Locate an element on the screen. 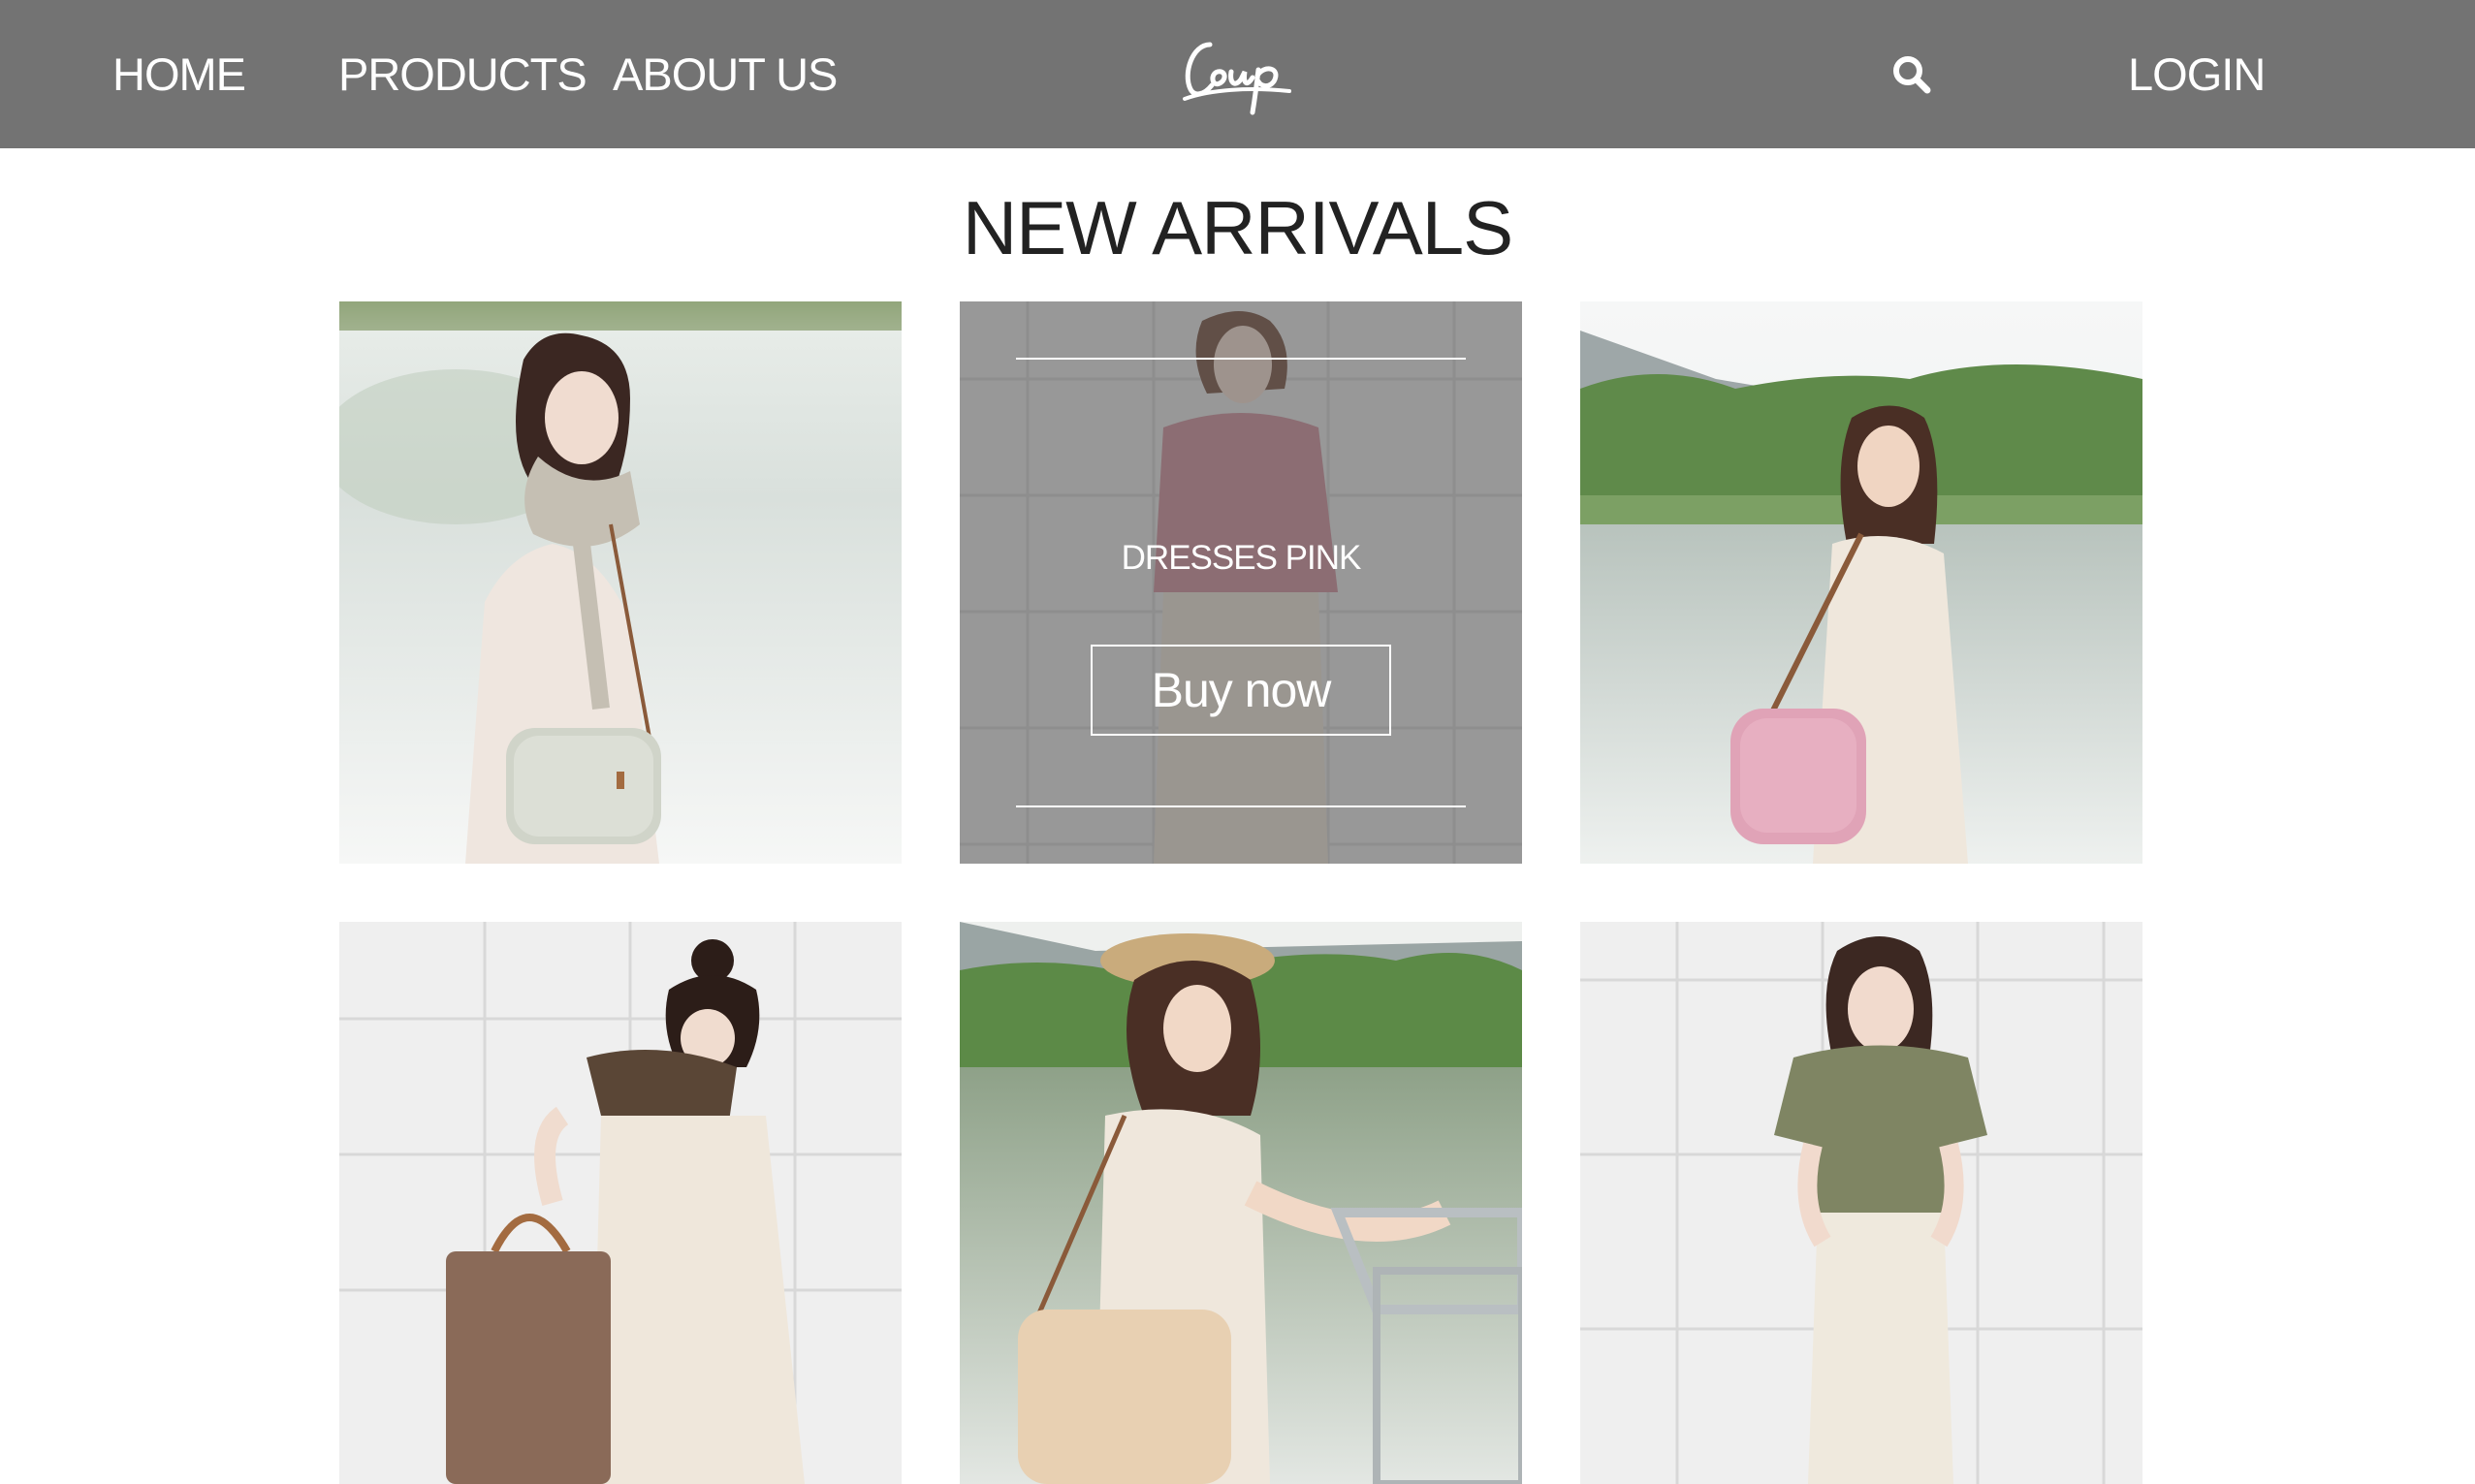 The height and width of the screenshot is (1484, 2475). product-card: DRESSES PINK Buy now is located at coordinates (1241, 583).